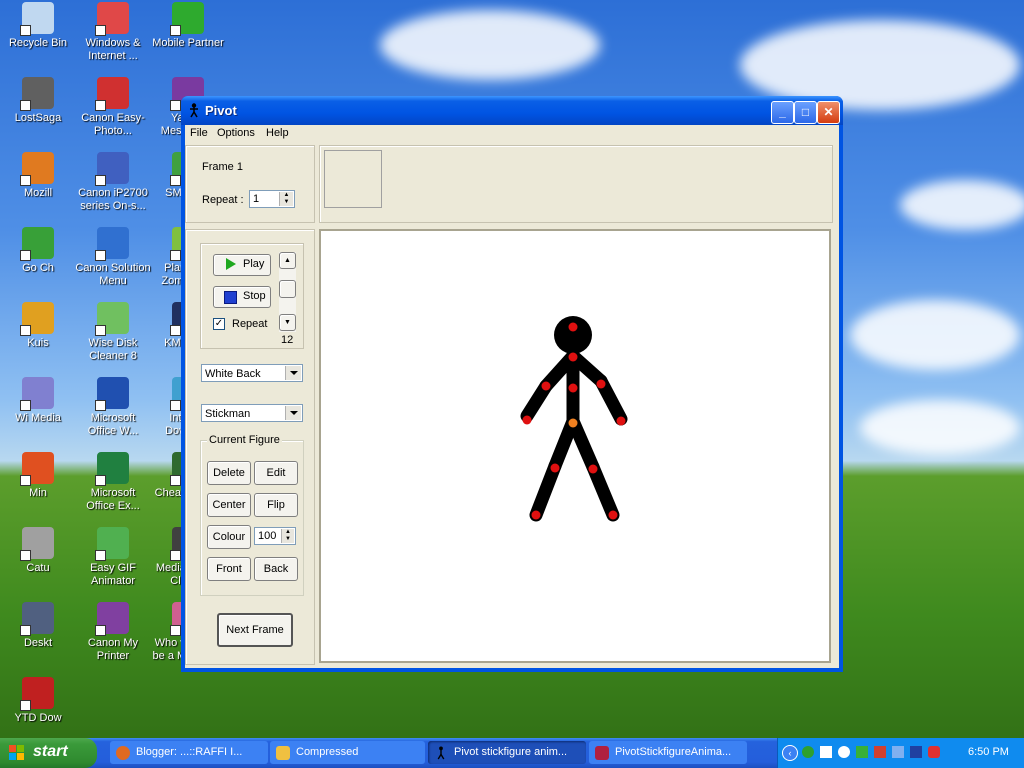 This screenshot has width=1024, height=768. What do you see at coordinates (287, 322) in the screenshot?
I see `speed-down-arrow-icon: ▼` at bounding box center [287, 322].